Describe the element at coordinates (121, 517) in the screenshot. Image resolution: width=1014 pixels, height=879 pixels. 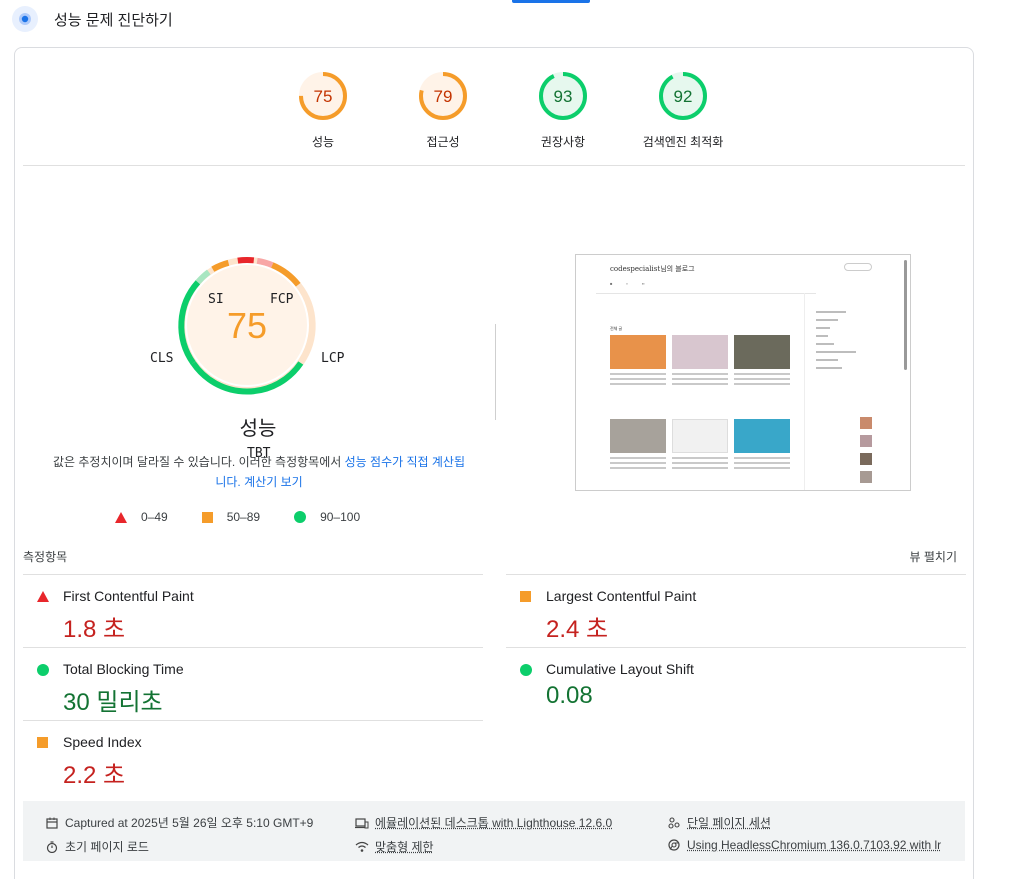
I see `fail-triangle-icon` at that location.